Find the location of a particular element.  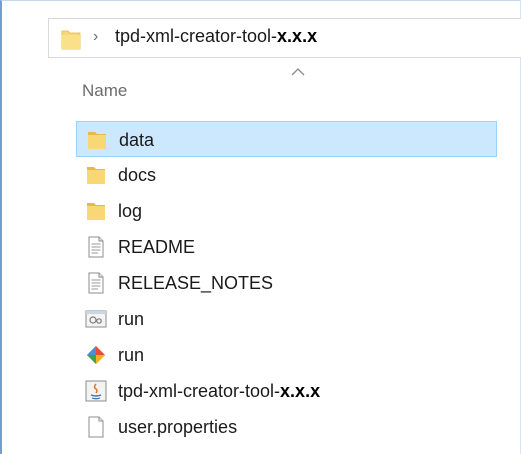

name-column-header: Name is located at coordinates (104, 91).